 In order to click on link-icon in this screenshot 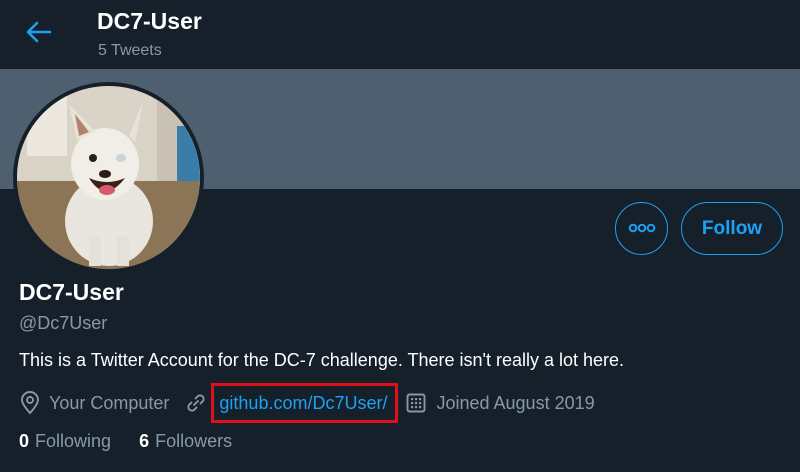, I will do `click(196, 403)`.